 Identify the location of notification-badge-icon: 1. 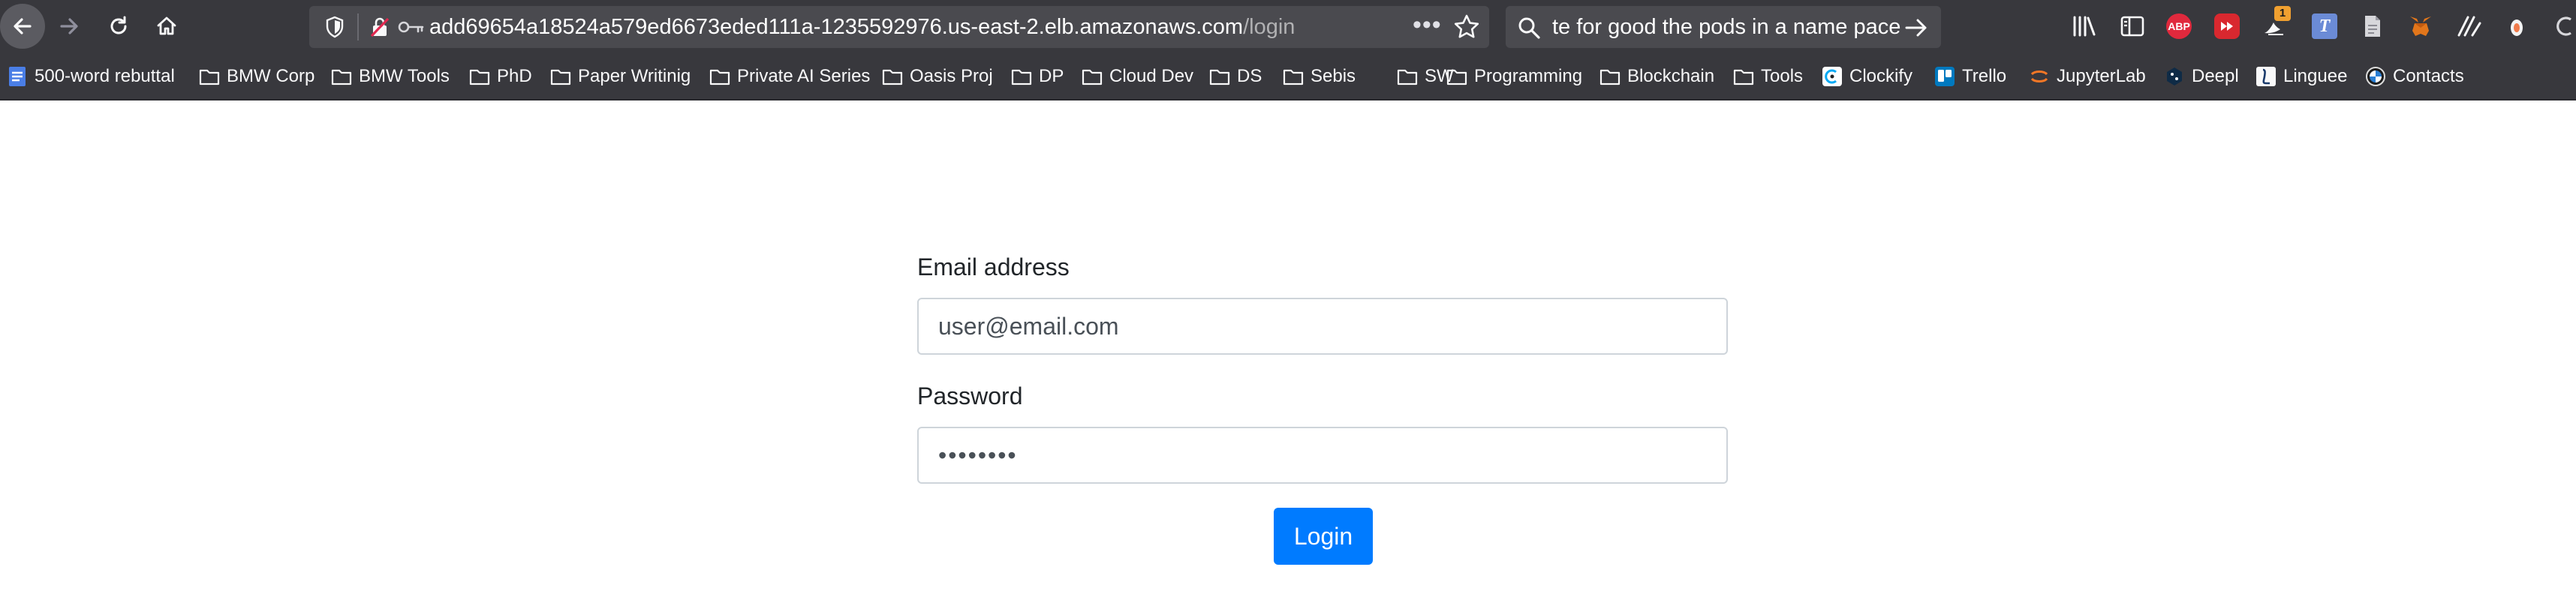
(2276, 22).